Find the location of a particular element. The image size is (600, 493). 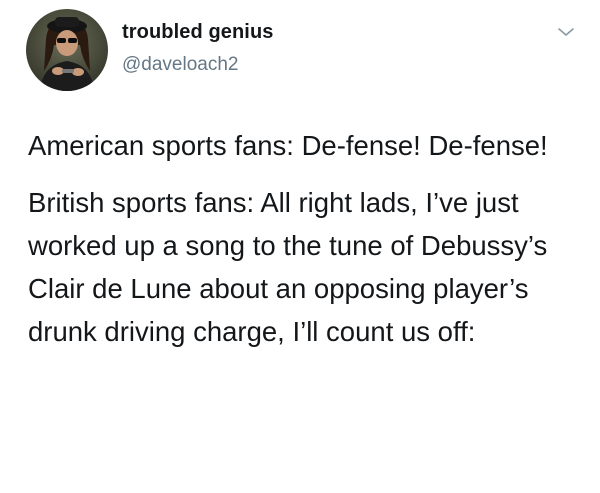

profile-photo-icon is located at coordinates (67, 50).